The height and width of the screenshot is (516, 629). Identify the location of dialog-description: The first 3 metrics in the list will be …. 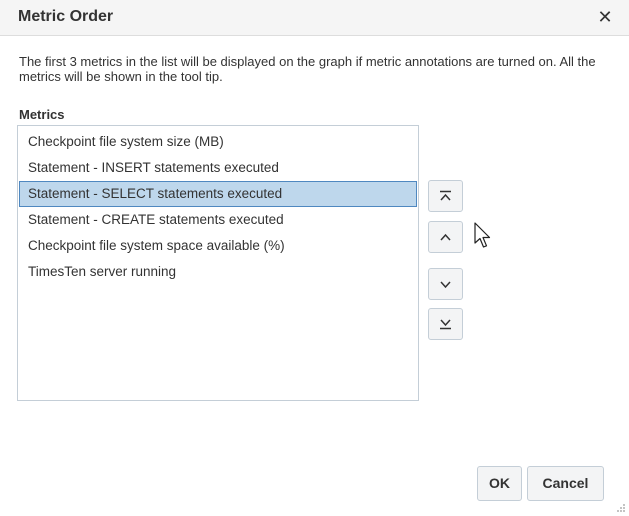
(307, 69).